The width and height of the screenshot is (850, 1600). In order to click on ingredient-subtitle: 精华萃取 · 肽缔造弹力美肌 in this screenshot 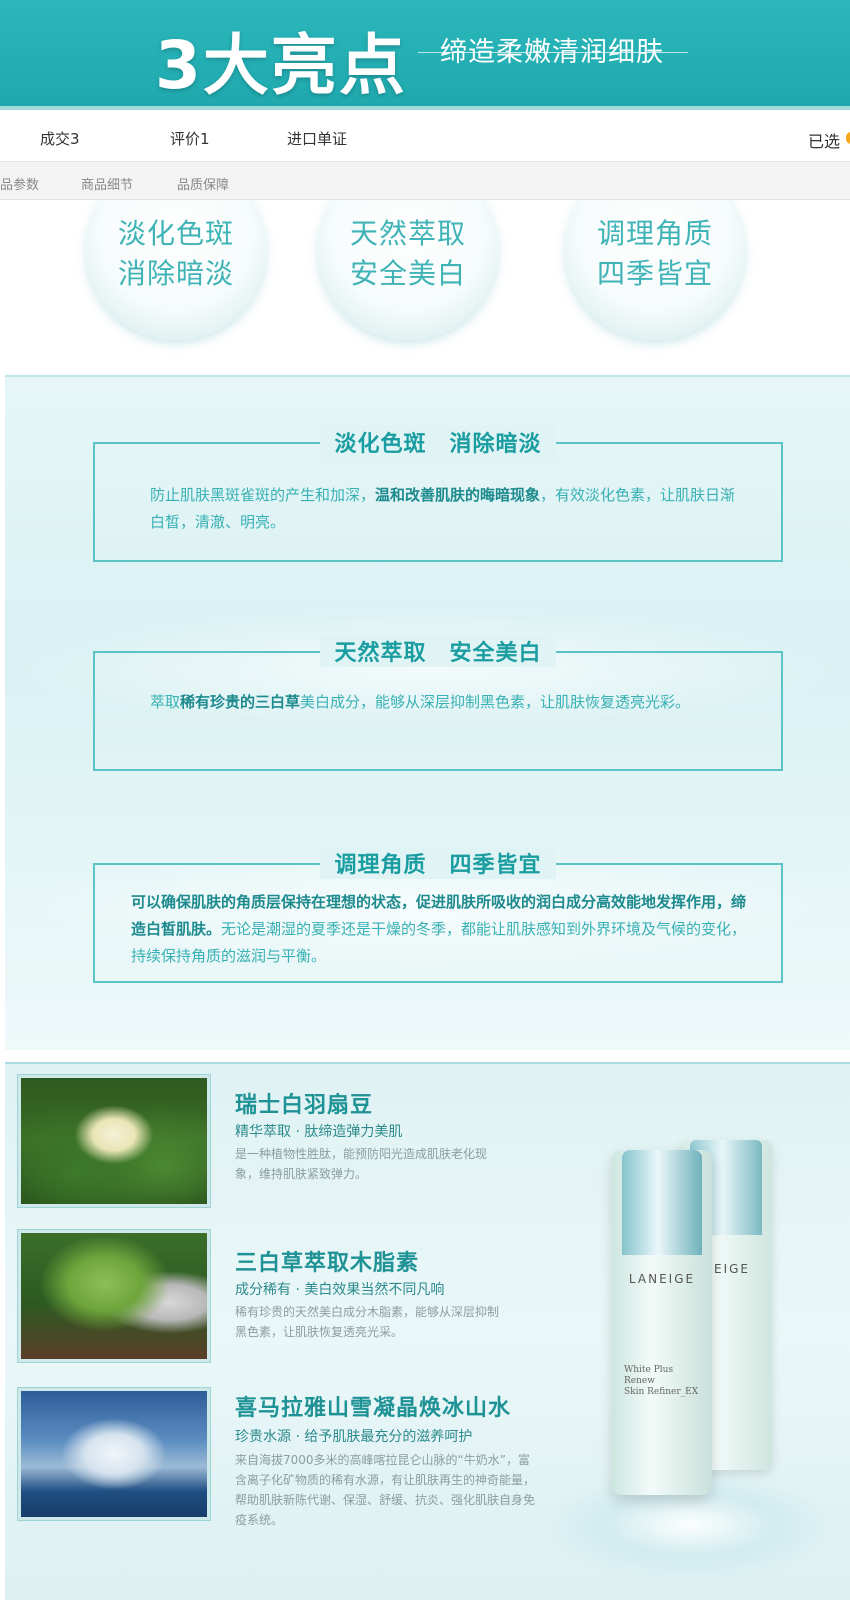, I will do `click(319, 1132)`.